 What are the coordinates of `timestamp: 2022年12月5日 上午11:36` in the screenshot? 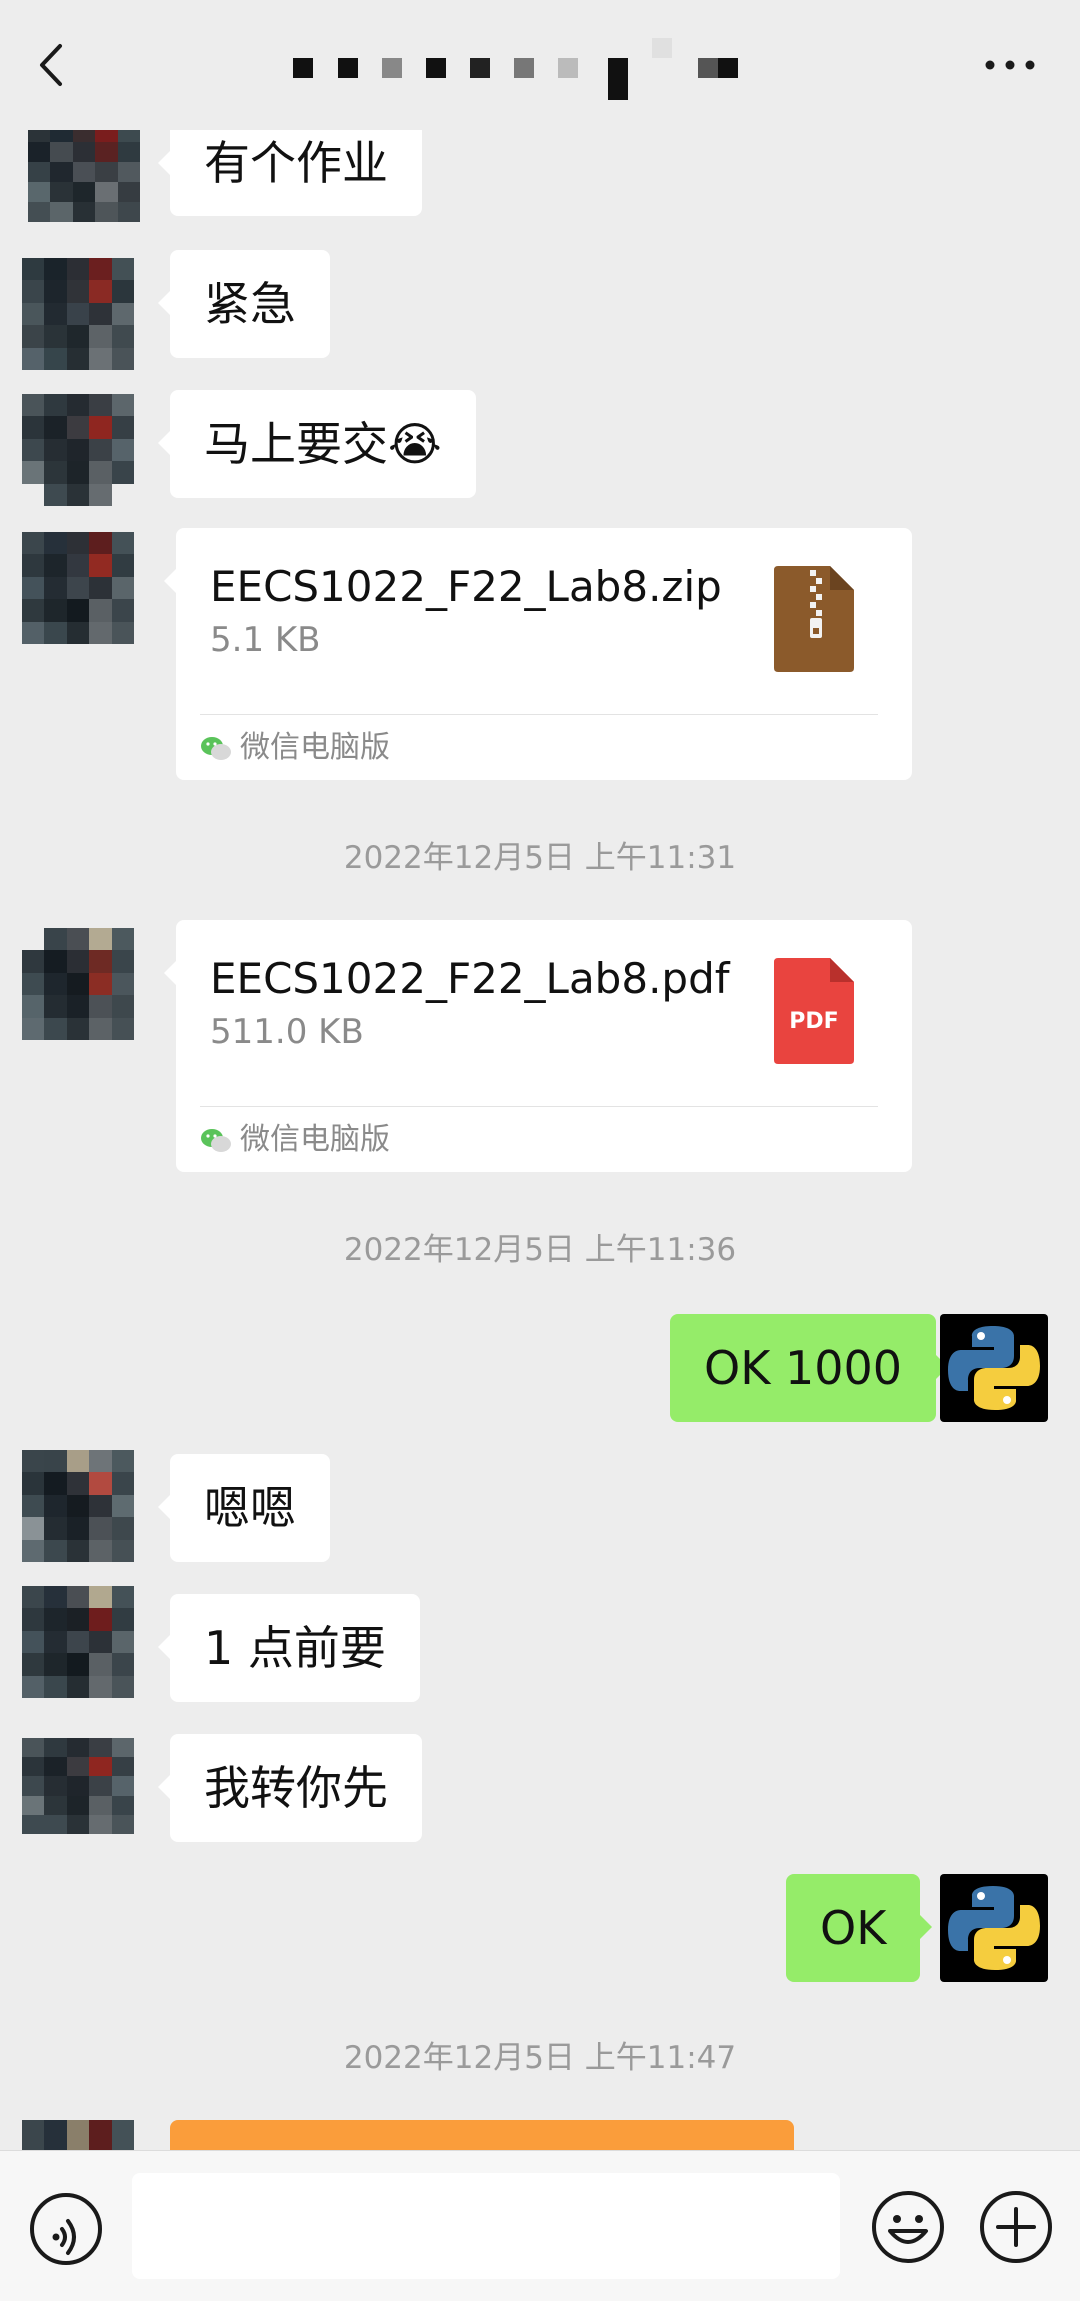 It's located at (540, 1250).